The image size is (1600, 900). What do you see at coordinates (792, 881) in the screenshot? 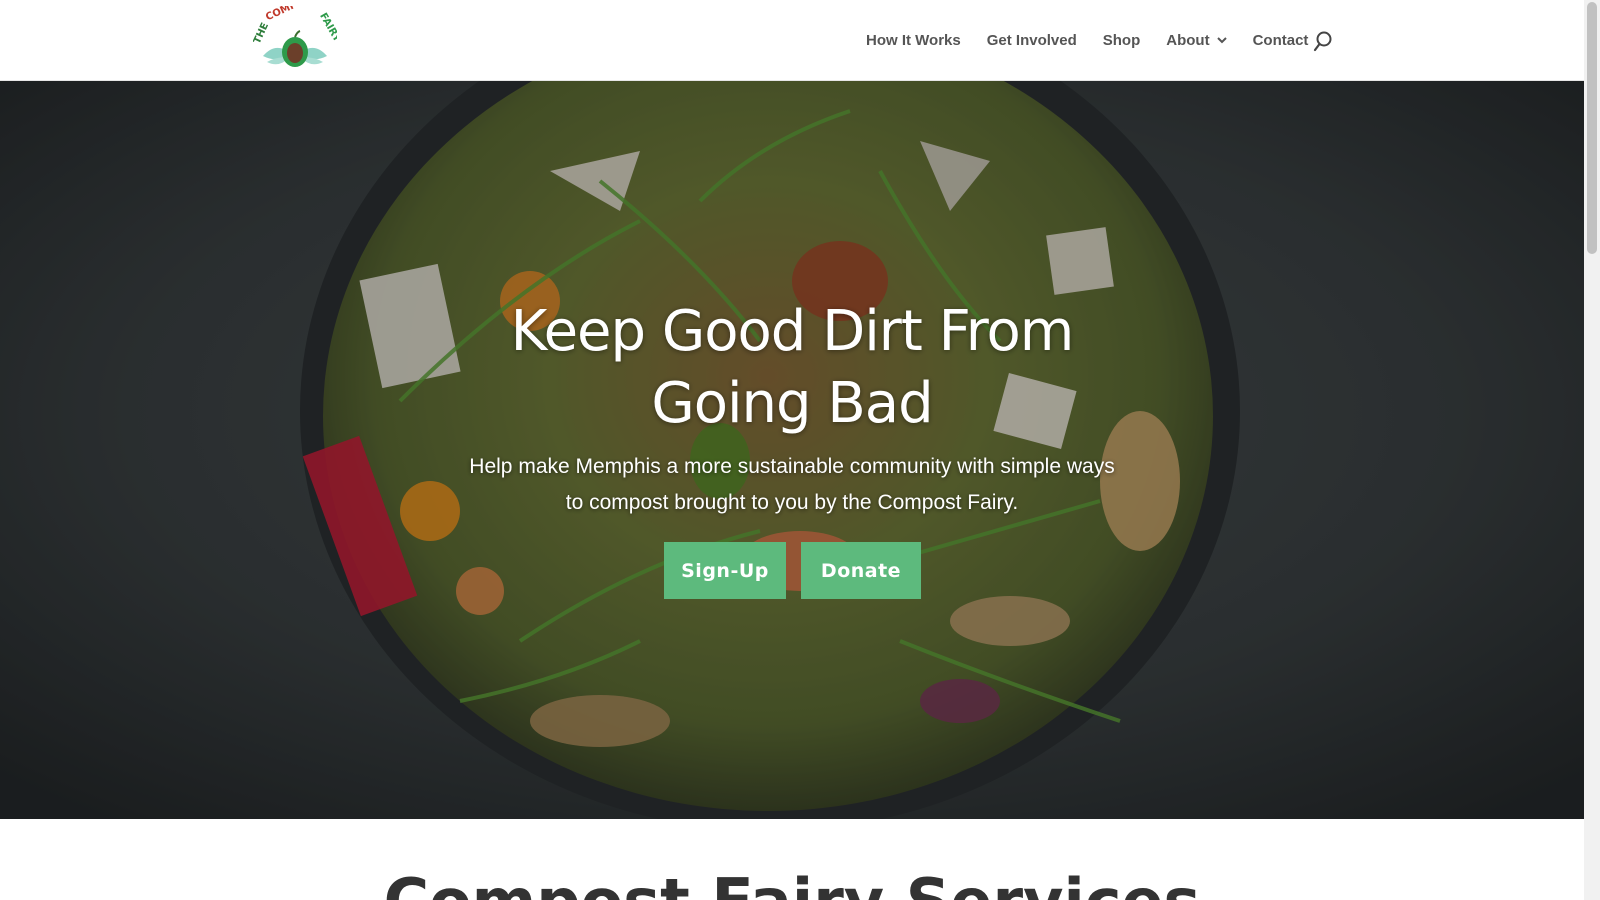
I see `services-heading: Compost Fairy Services` at bounding box center [792, 881].